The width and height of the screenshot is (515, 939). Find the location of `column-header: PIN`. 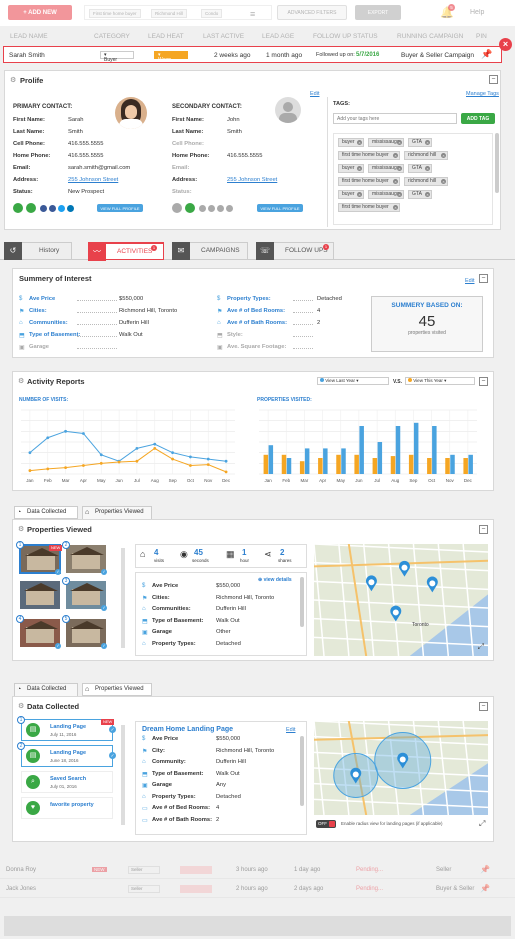

column-header: PIN is located at coordinates (481, 36).